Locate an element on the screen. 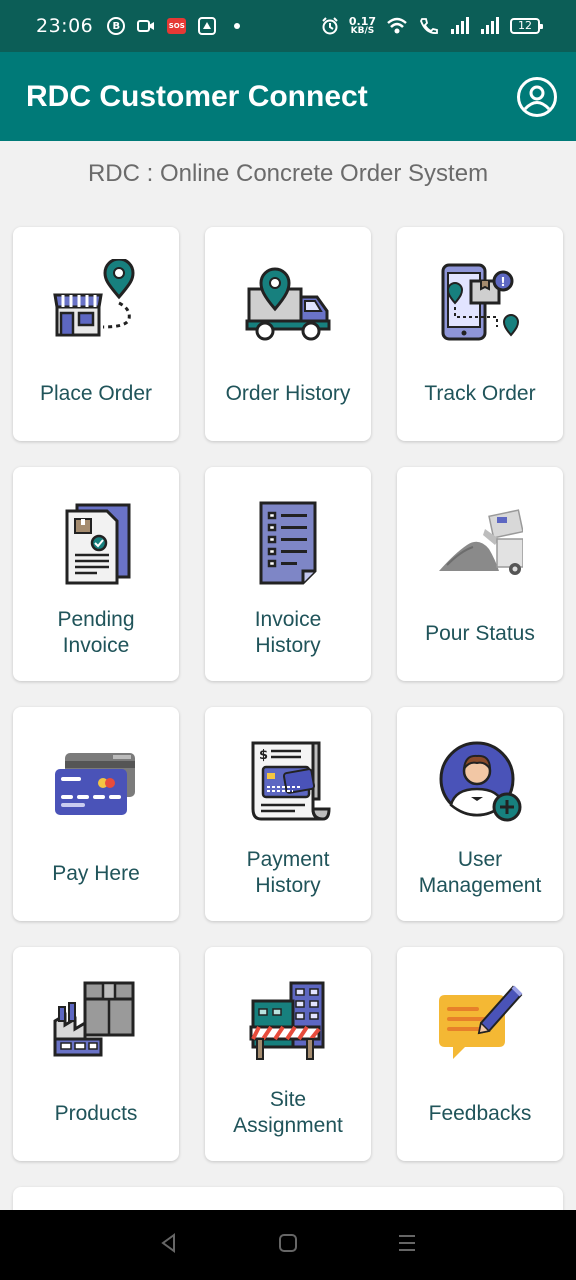  system-icons: 0.17 KB/S 12 is located at coordinates (432, 26).